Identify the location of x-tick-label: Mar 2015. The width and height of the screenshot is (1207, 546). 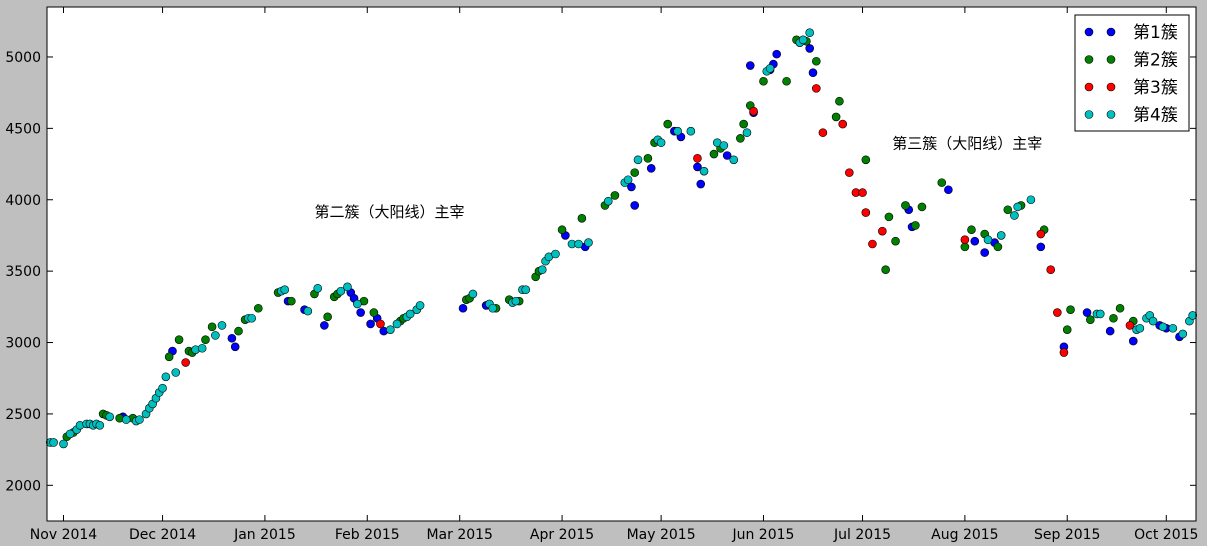
(459, 535).